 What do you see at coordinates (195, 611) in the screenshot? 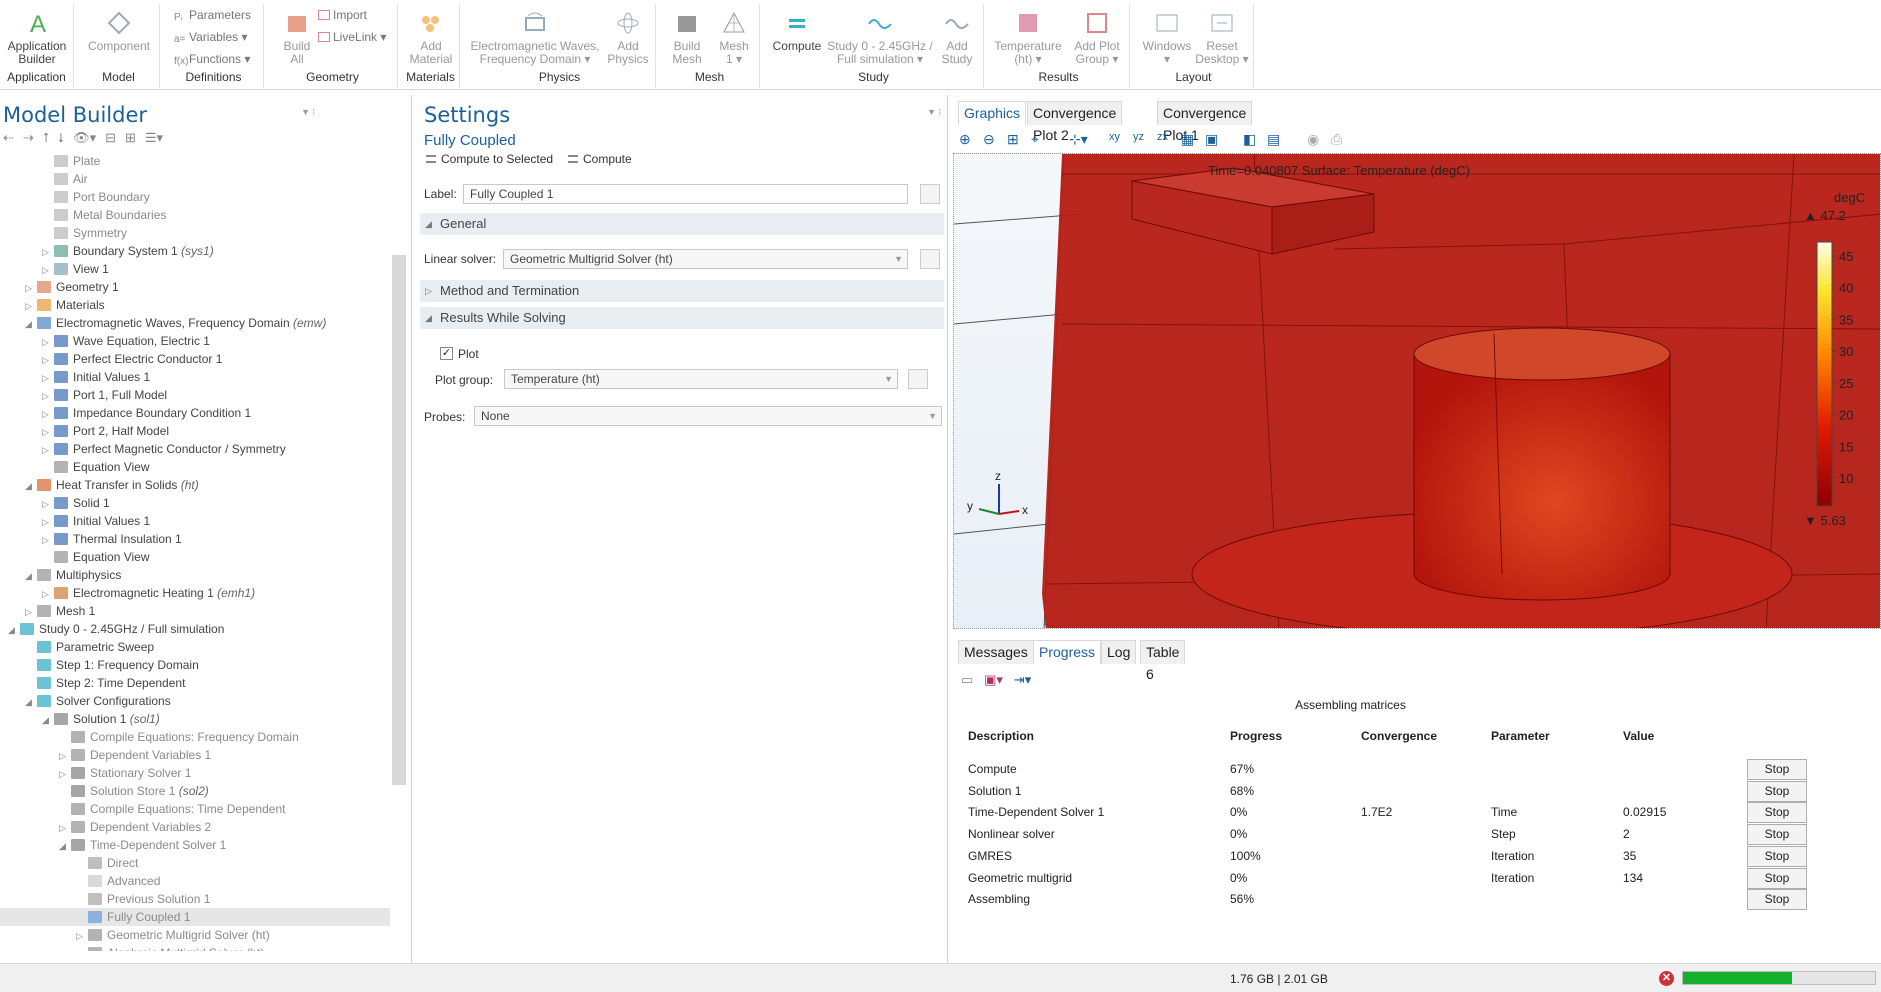
I see `tree-node: ▷ Mesh 1` at bounding box center [195, 611].